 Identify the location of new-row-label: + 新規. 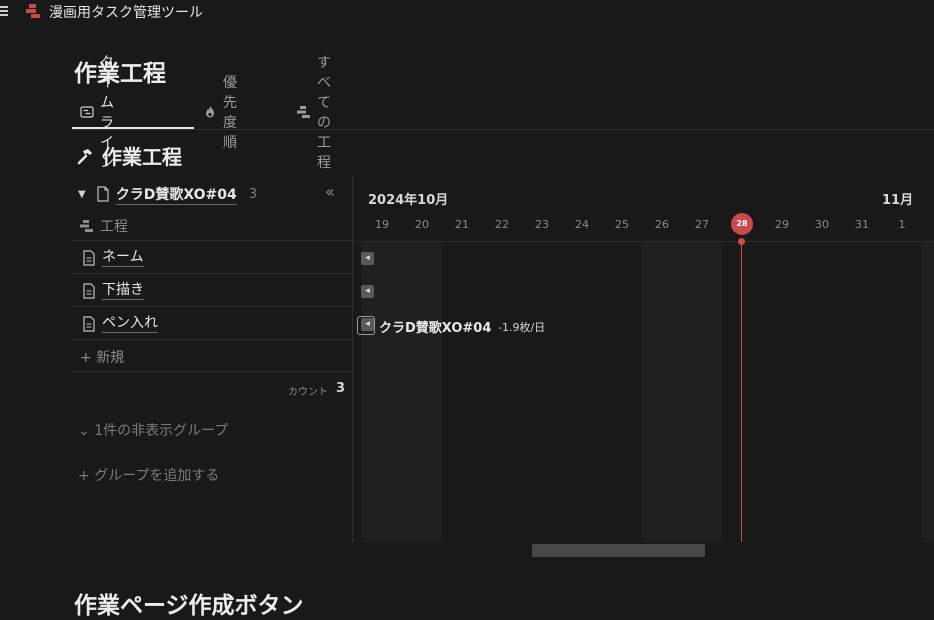
(102, 357).